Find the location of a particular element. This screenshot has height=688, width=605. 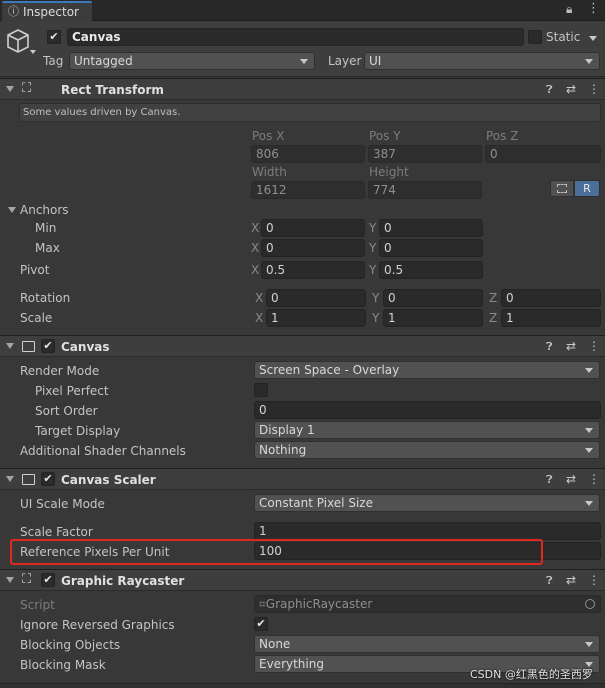

pivot-y-field: 0.5 is located at coordinates (431, 270).